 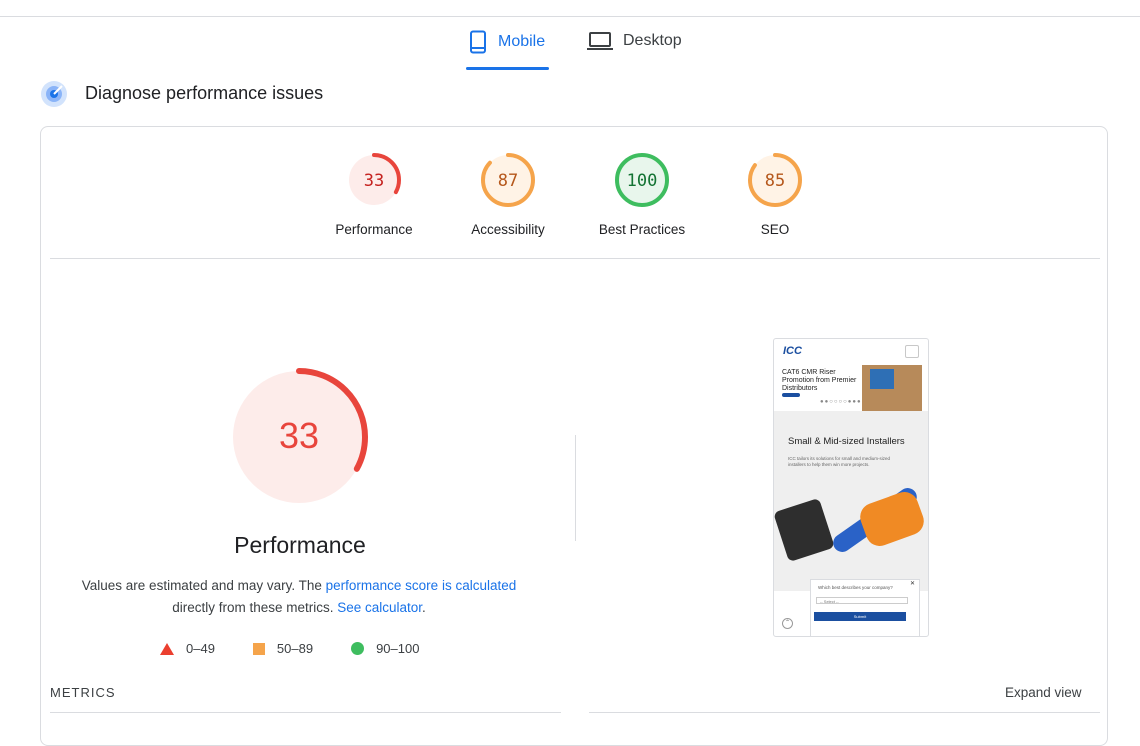 What do you see at coordinates (575, 488) in the screenshot?
I see `vertical-divider` at bounding box center [575, 488].